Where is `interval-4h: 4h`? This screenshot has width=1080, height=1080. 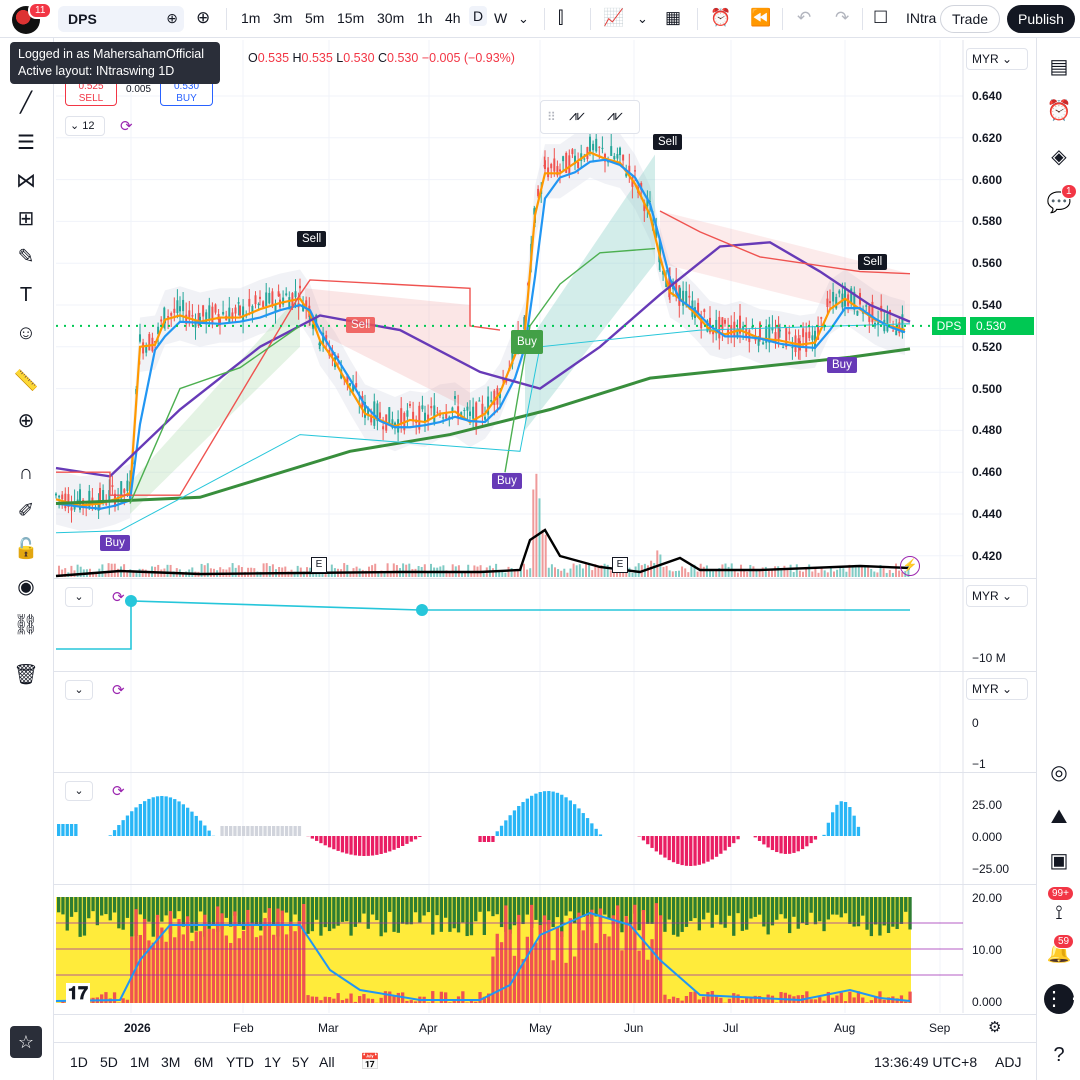
interval-4h: 4h is located at coordinates (453, 18).